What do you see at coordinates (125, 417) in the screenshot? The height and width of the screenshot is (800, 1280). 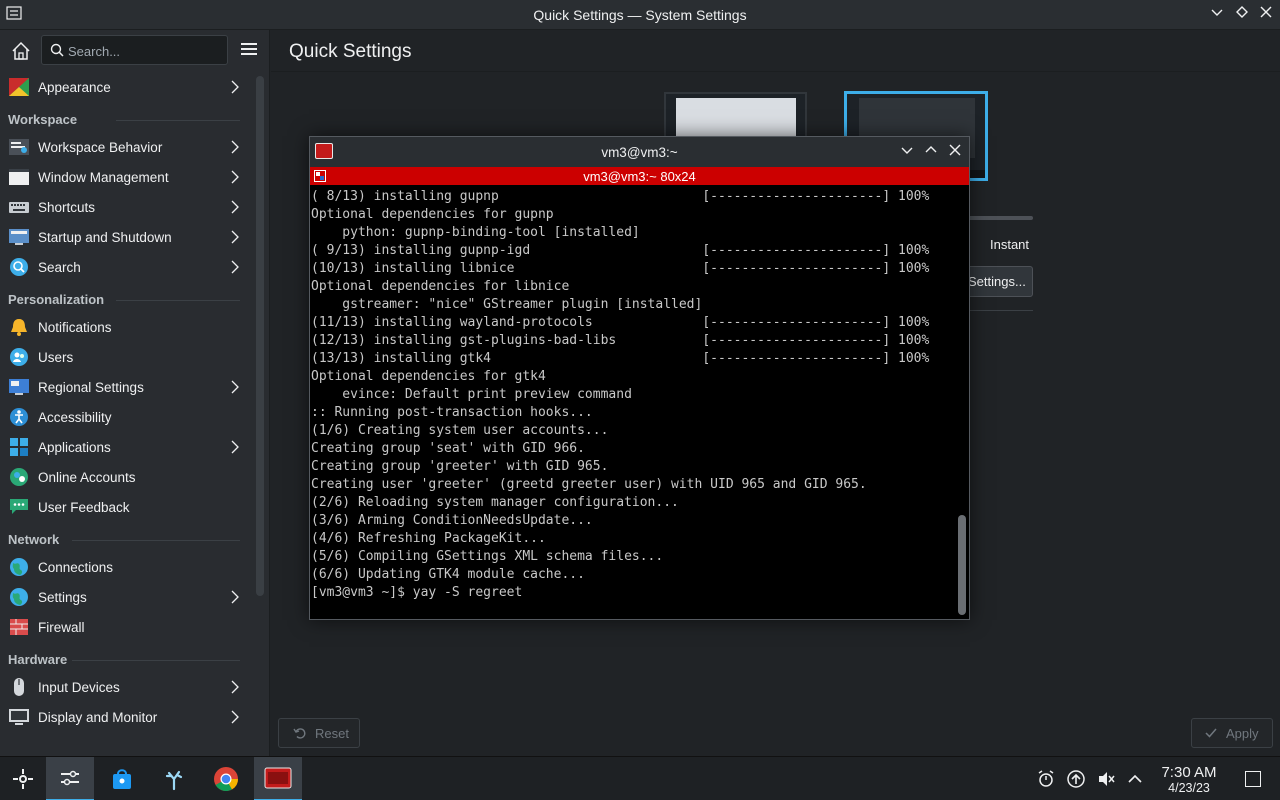 I see `sidebar-item-accessibility: Accessibility` at bounding box center [125, 417].